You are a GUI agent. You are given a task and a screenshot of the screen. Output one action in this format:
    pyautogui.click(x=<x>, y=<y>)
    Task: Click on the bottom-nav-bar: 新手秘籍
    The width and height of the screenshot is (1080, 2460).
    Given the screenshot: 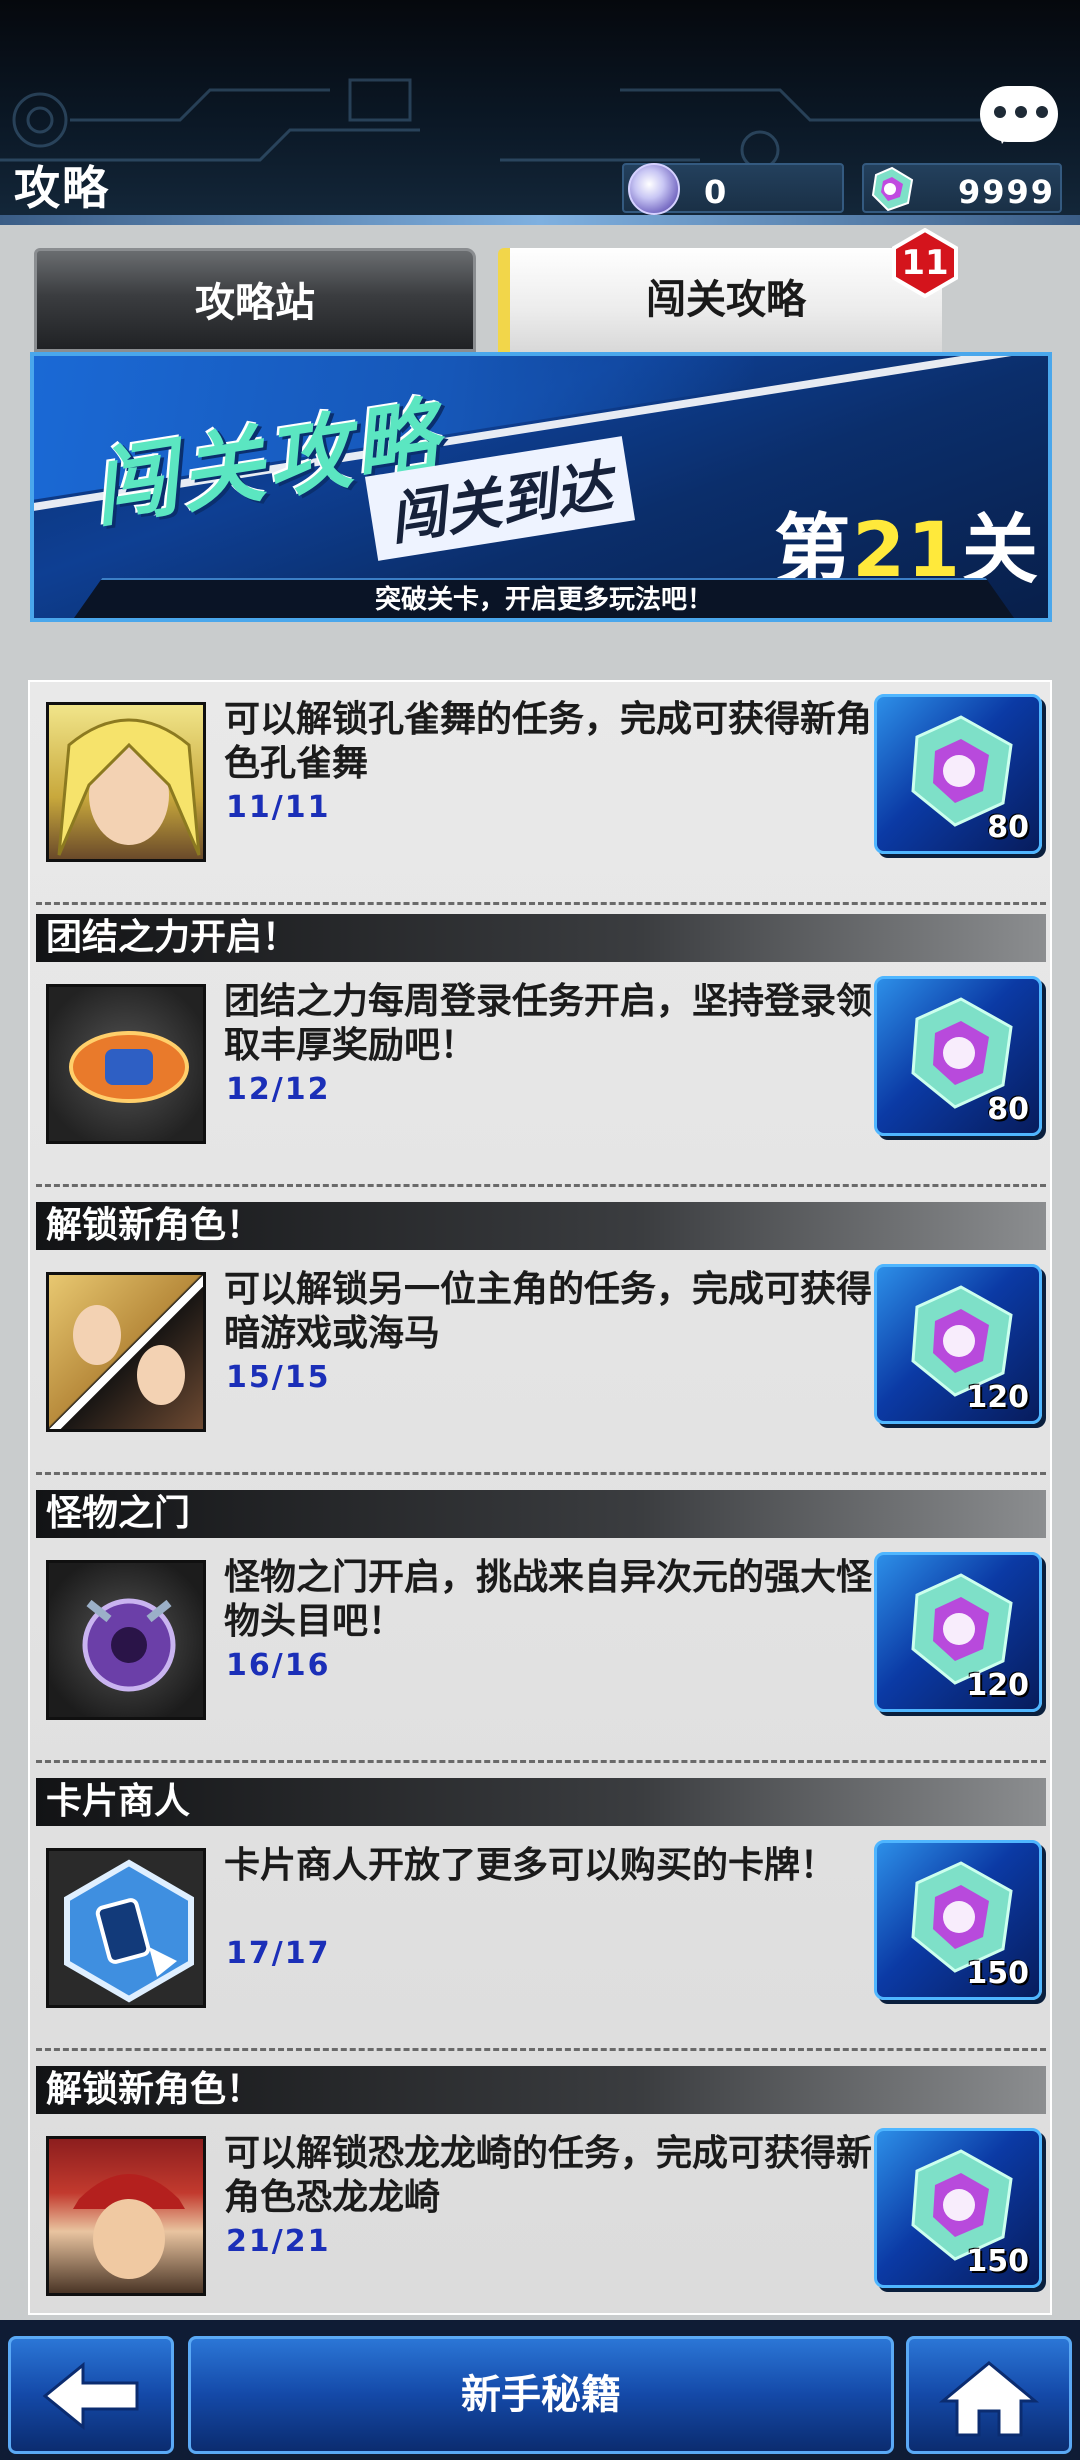 What is the action you would take?
    pyautogui.click(x=540, y=2390)
    